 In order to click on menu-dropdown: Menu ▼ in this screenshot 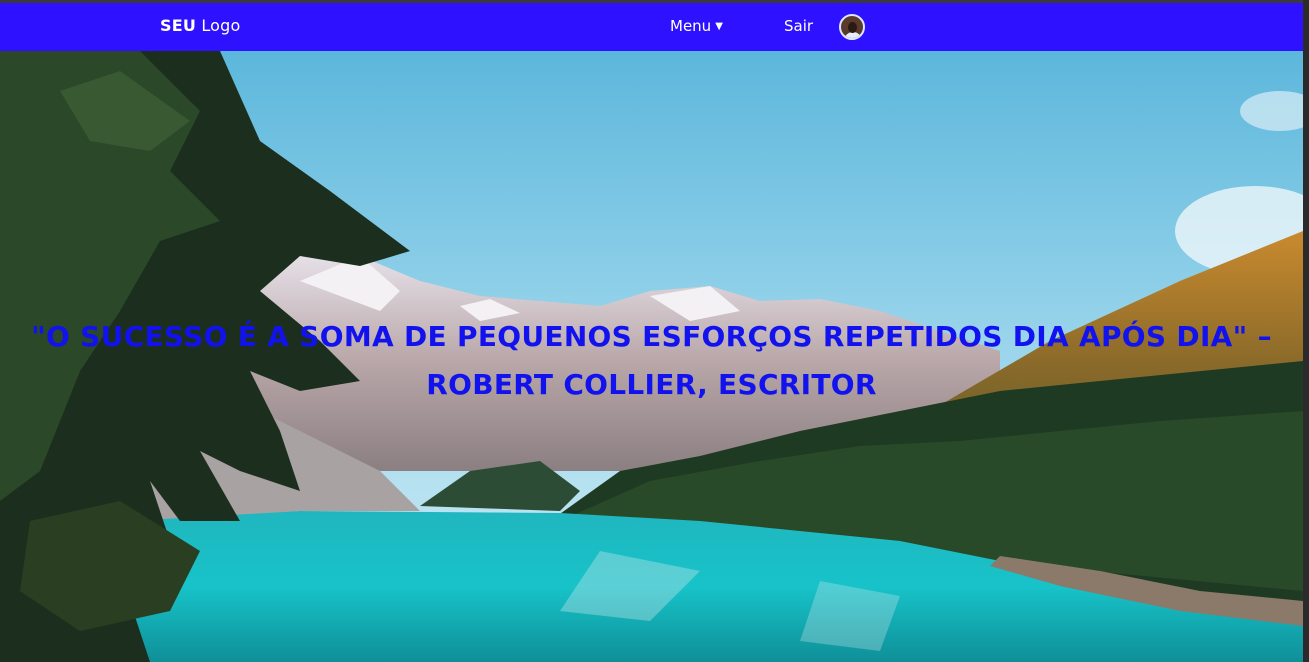, I will do `click(696, 26)`.